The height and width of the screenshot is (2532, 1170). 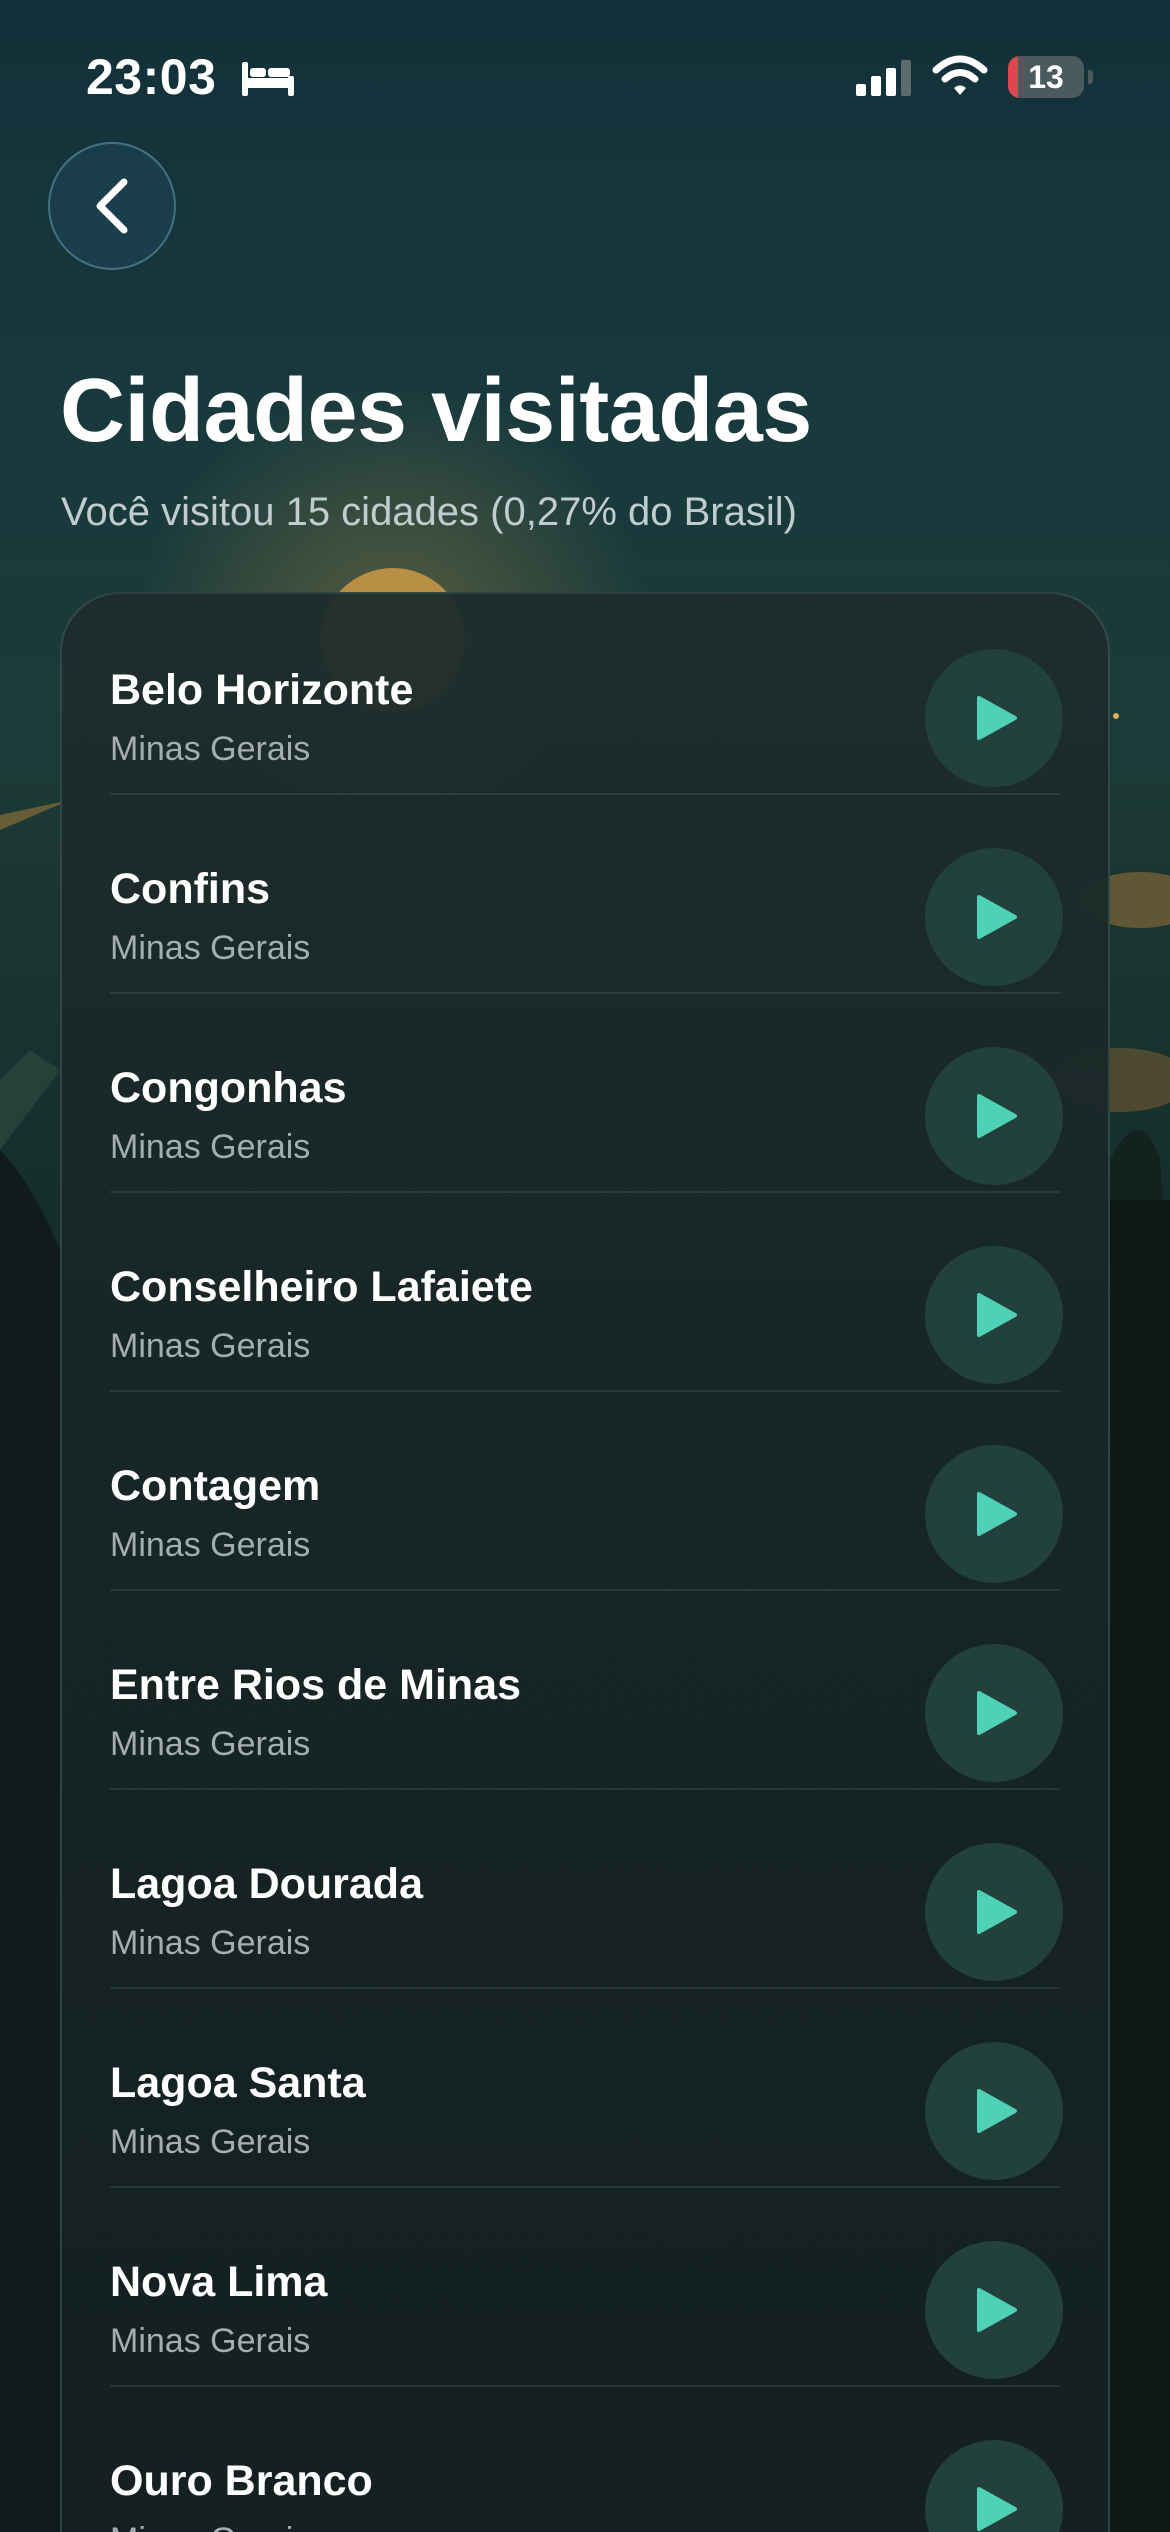 What do you see at coordinates (586, 2286) in the screenshot?
I see `city-list-item: Nova Lima Minas Gerais` at bounding box center [586, 2286].